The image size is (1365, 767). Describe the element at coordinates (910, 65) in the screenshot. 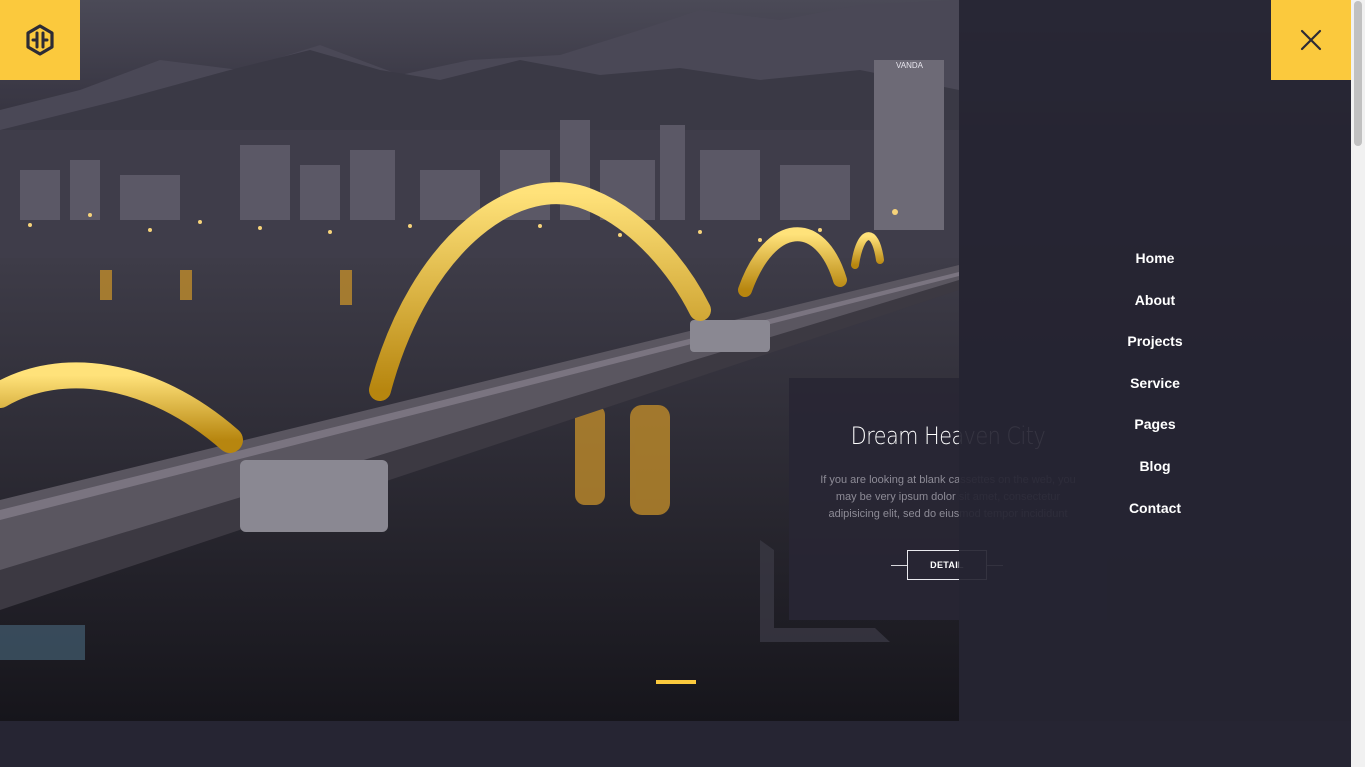

I see `hotel-sign: VANDA` at that location.